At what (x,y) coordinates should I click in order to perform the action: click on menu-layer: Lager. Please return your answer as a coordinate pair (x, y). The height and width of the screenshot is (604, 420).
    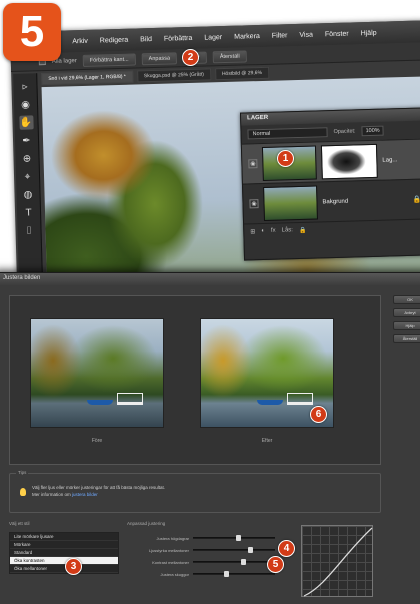
    Looking at the image, I should click on (213, 37).